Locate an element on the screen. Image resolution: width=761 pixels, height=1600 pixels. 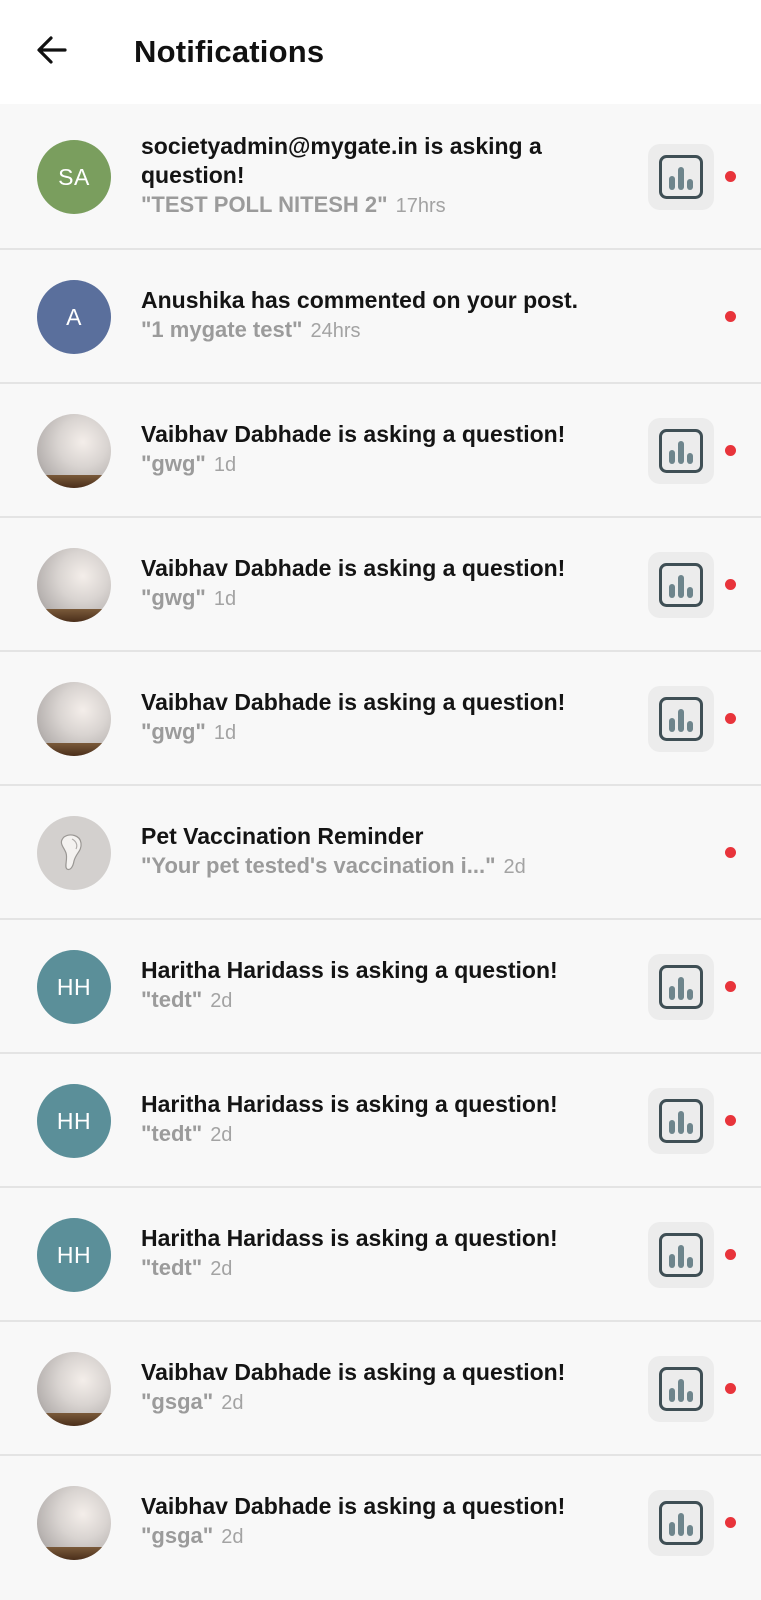
app-header: Notifications is located at coordinates (380, 52).